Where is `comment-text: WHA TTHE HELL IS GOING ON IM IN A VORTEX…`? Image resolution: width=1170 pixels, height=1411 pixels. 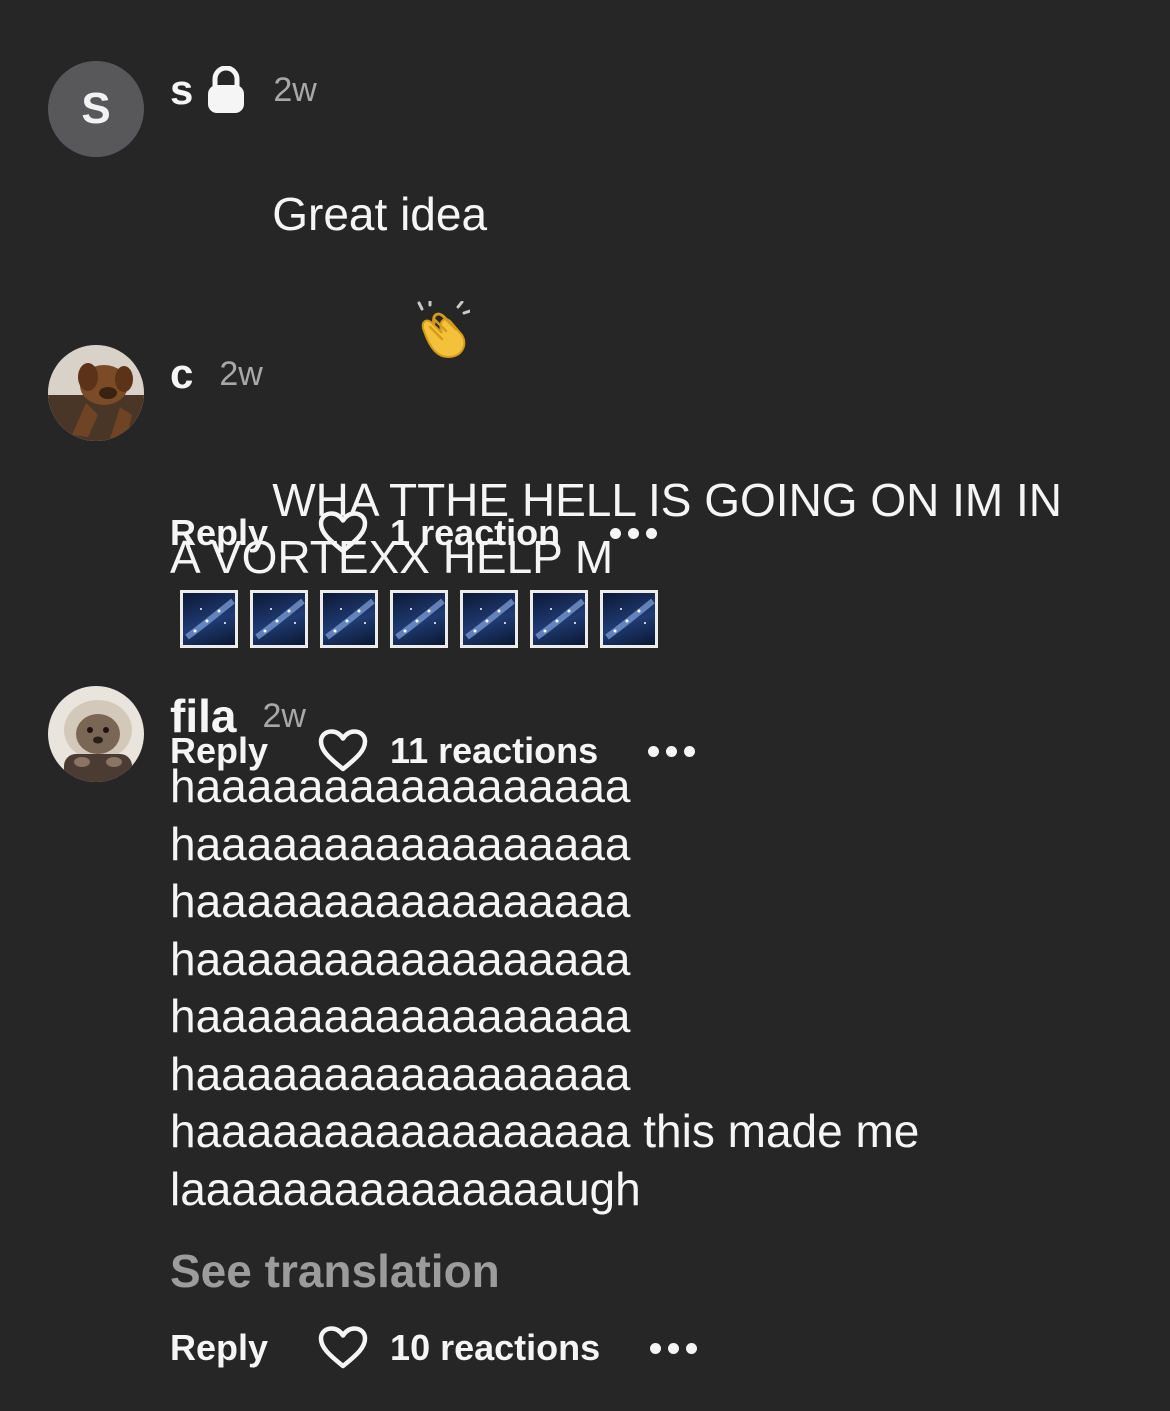 comment-text: WHA TTHE HELL IS GOING ON IM IN A VORTEX… is located at coordinates (621, 528).